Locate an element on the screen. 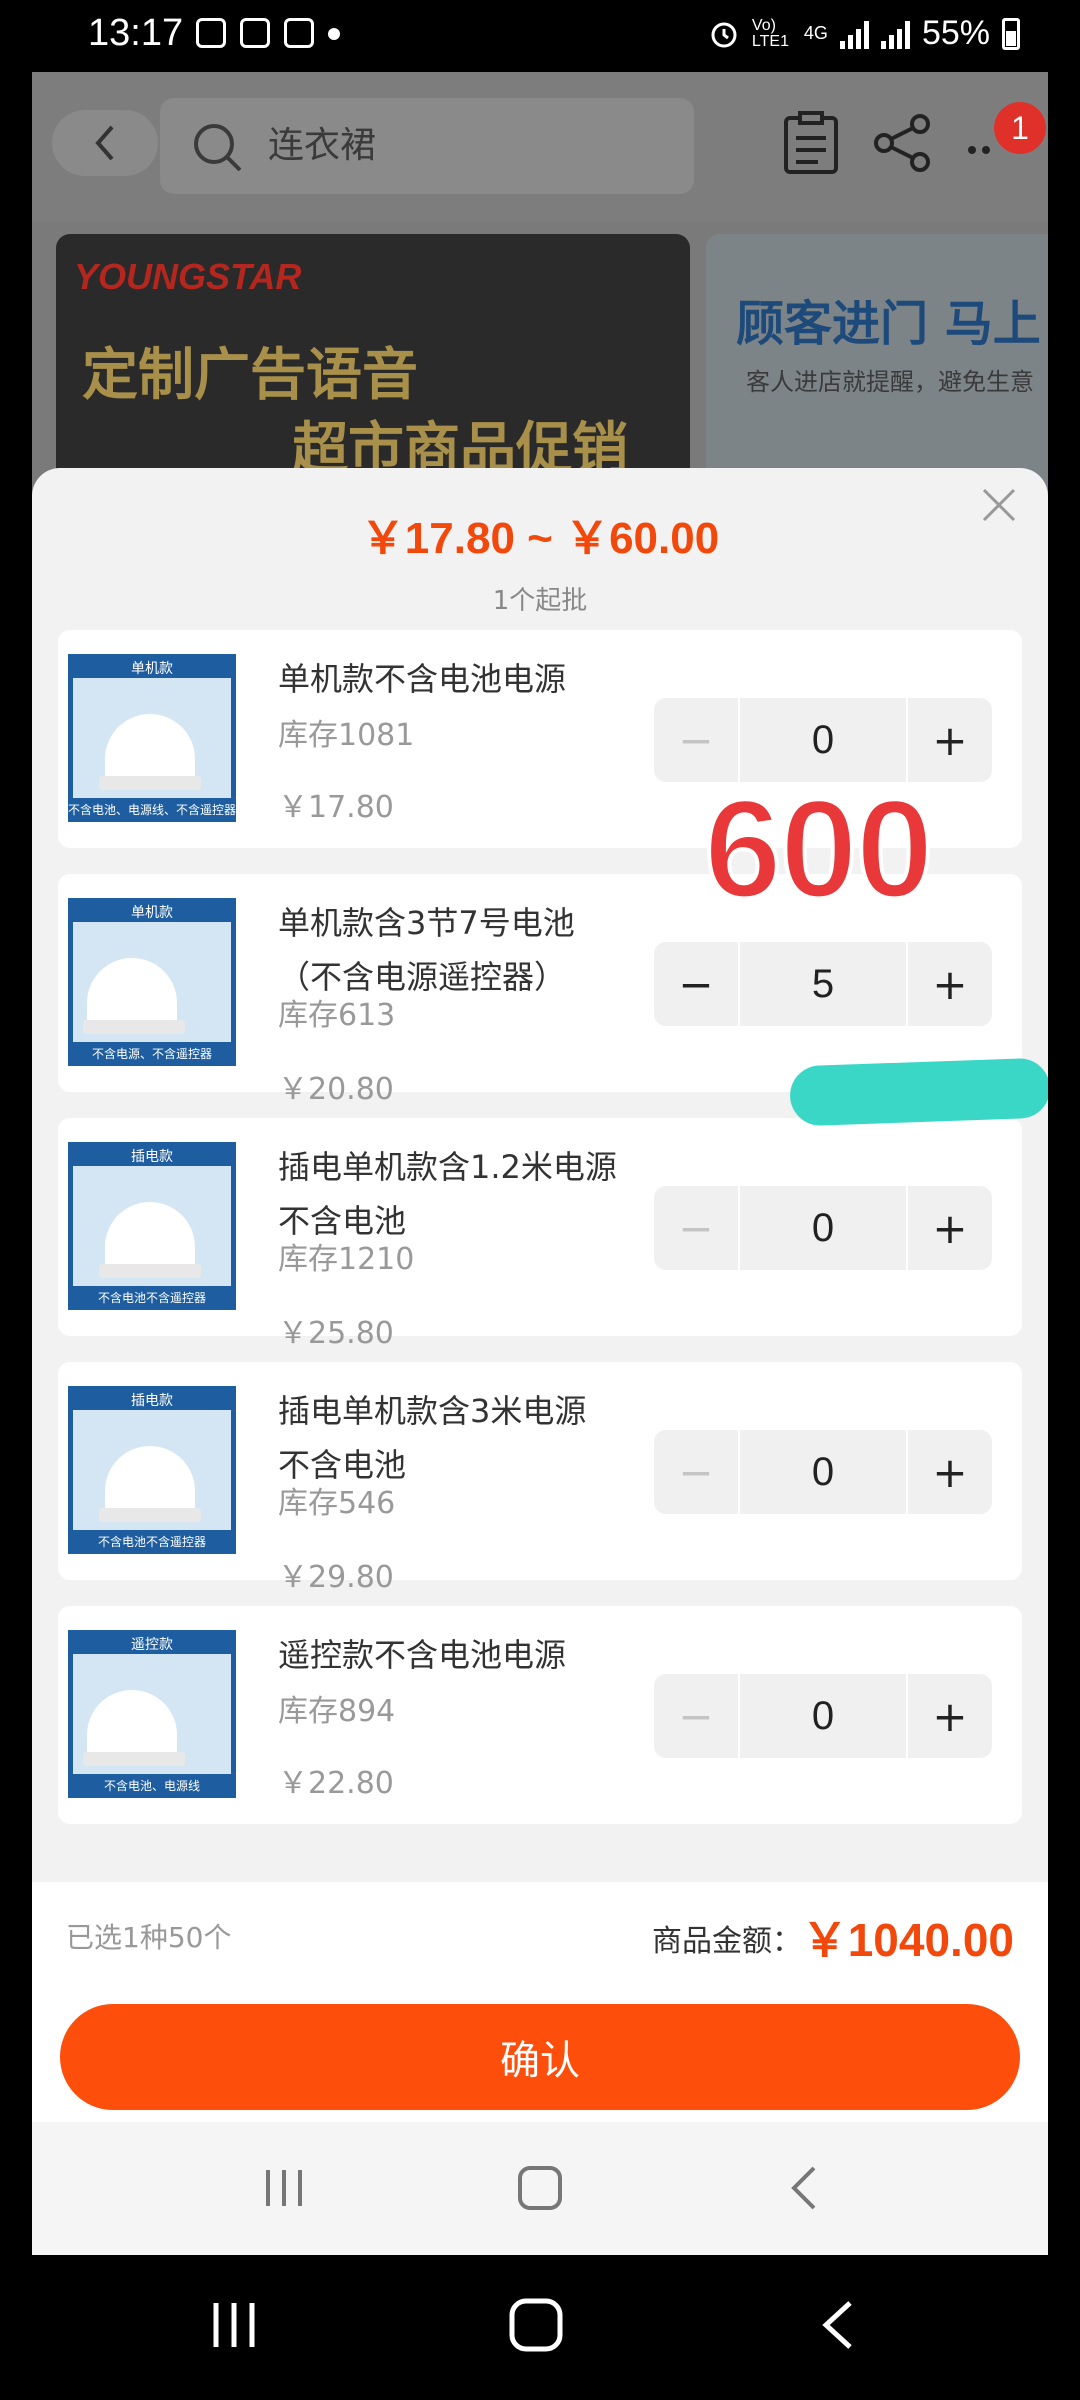 This screenshot has height=2400, width=1080. total-amount: ￥1040.00 is located at coordinates (907, 1940).